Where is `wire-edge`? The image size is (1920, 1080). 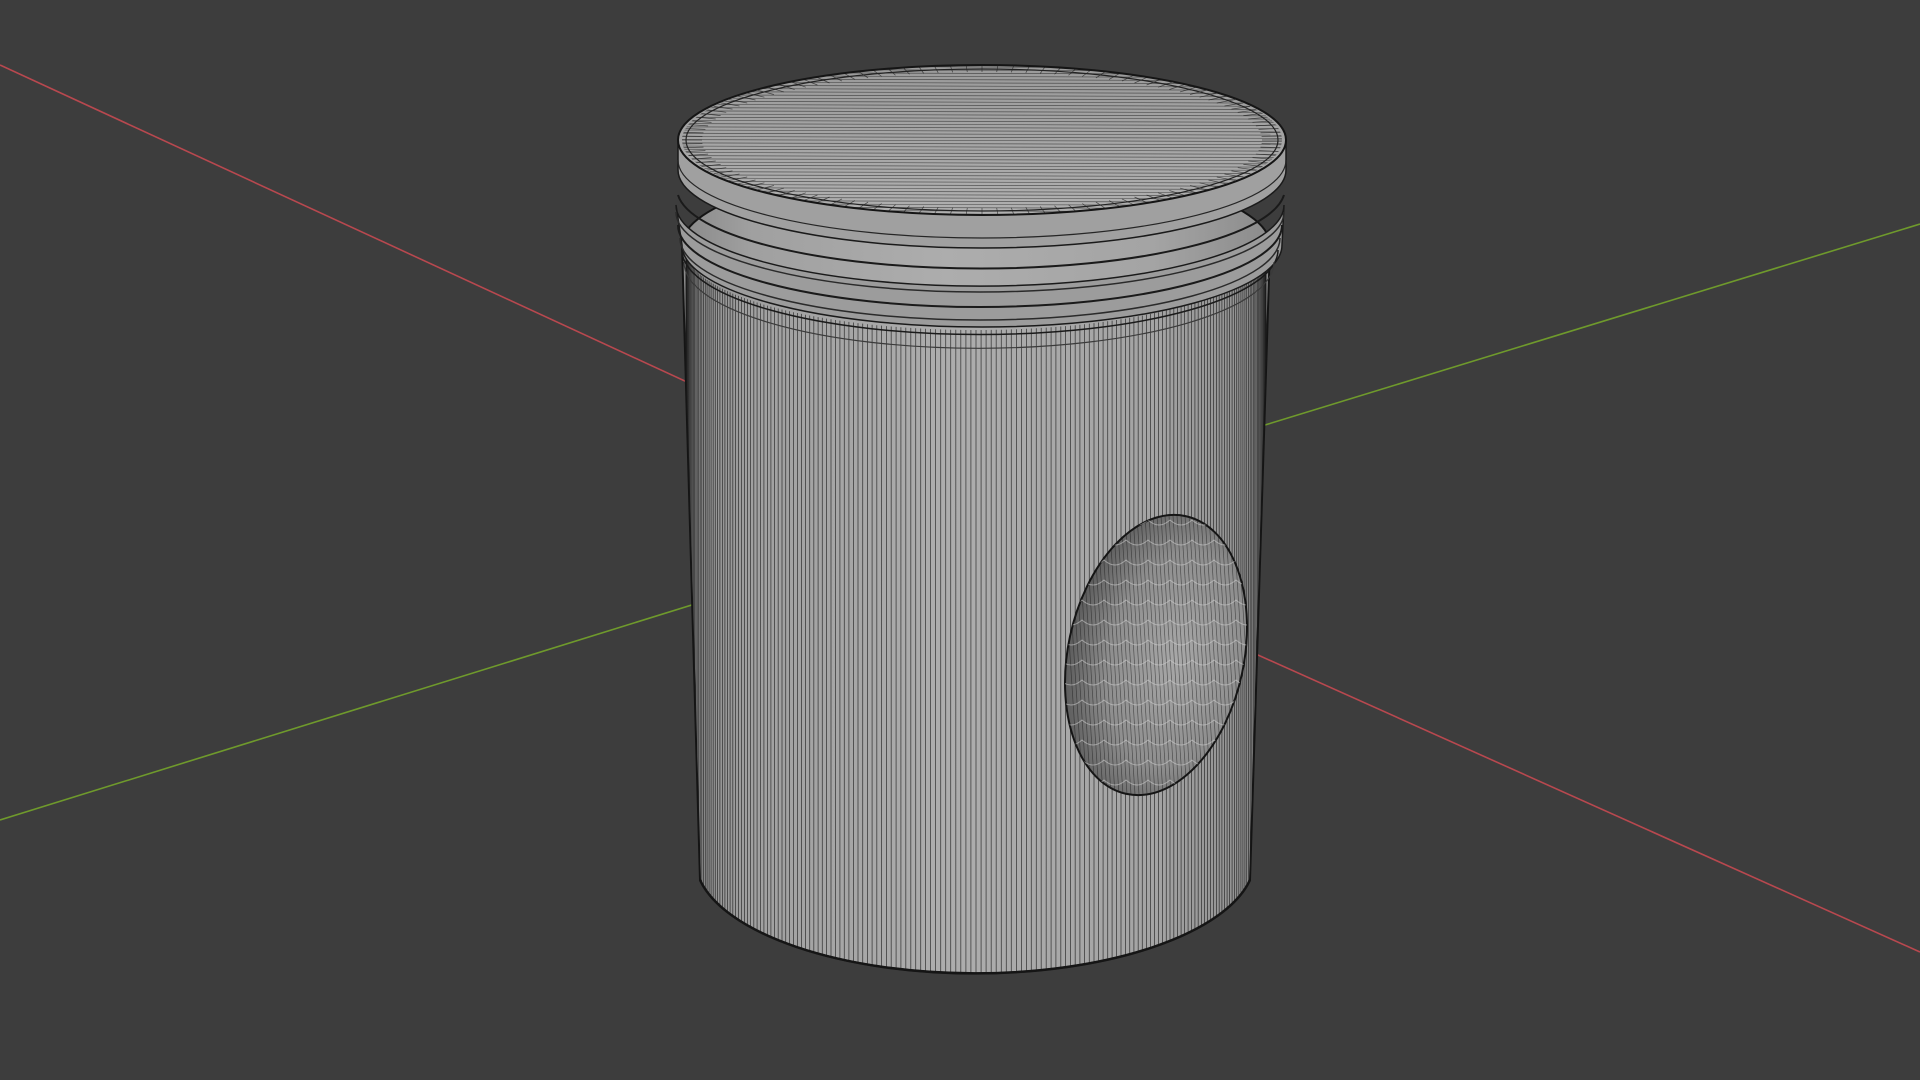
wire-edge is located at coordinates (1265, 655).